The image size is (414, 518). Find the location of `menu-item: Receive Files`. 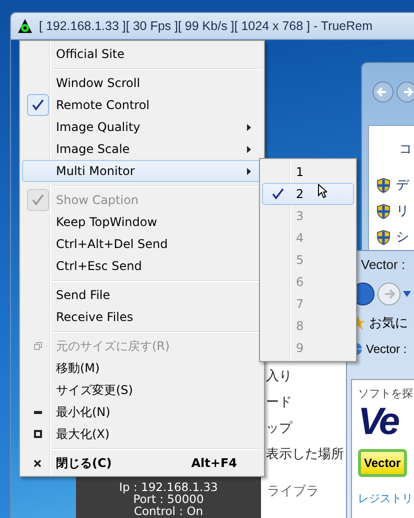

menu-item: Receive Files is located at coordinates (142, 317).